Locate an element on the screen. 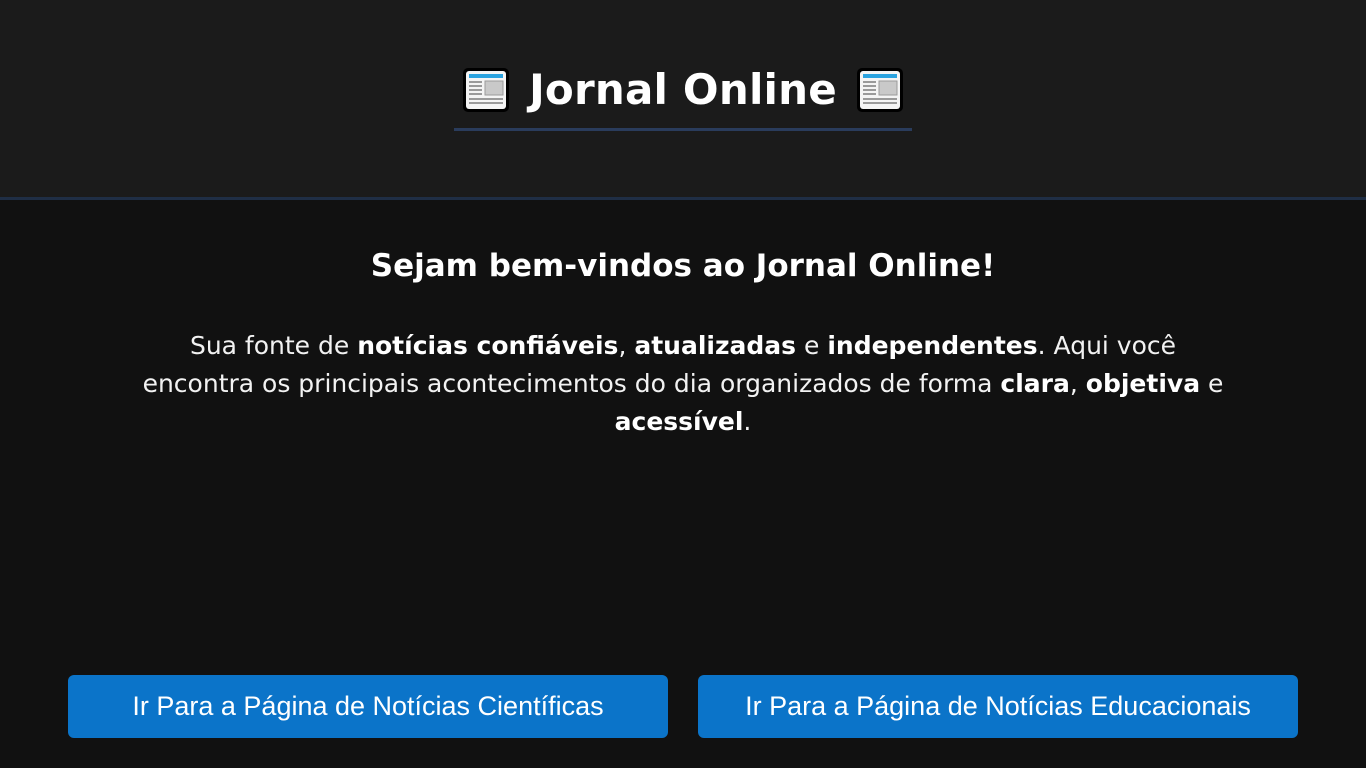  intro-emphasis: independentes is located at coordinates (932, 345).